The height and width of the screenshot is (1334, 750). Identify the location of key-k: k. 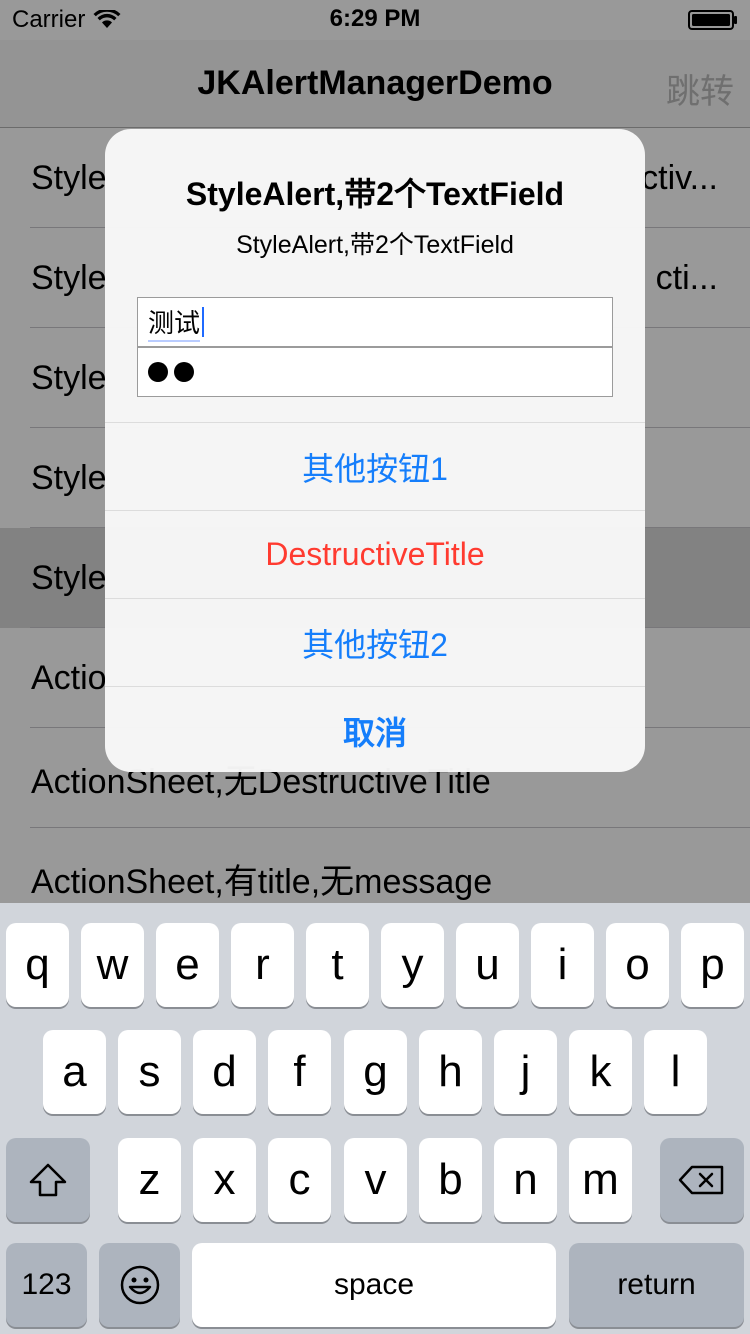
(600, 1072).